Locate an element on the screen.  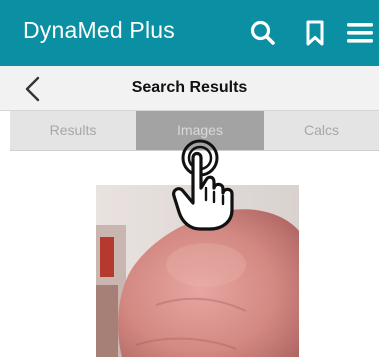
sub-header: Search Results is located at coordinates (189, 88).